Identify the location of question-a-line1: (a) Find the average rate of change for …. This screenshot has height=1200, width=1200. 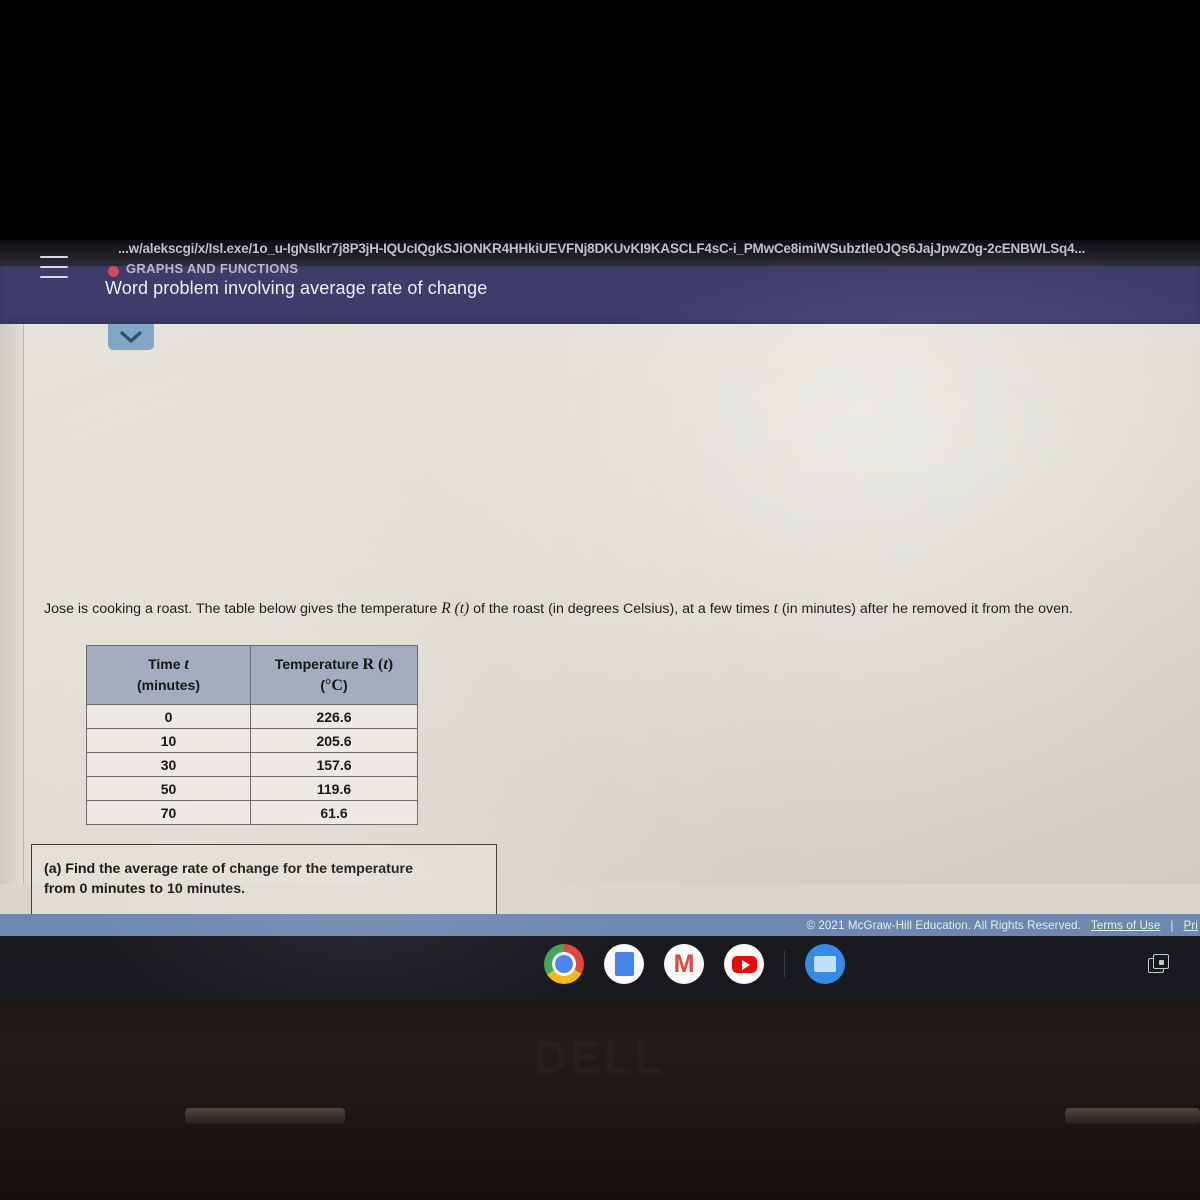
(228, 869).